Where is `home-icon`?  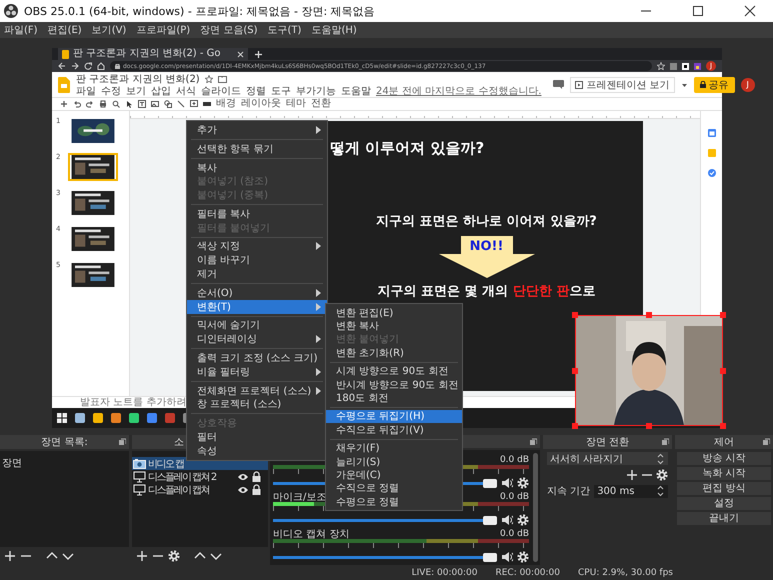 home-icon is located at coordinates (101, 66).